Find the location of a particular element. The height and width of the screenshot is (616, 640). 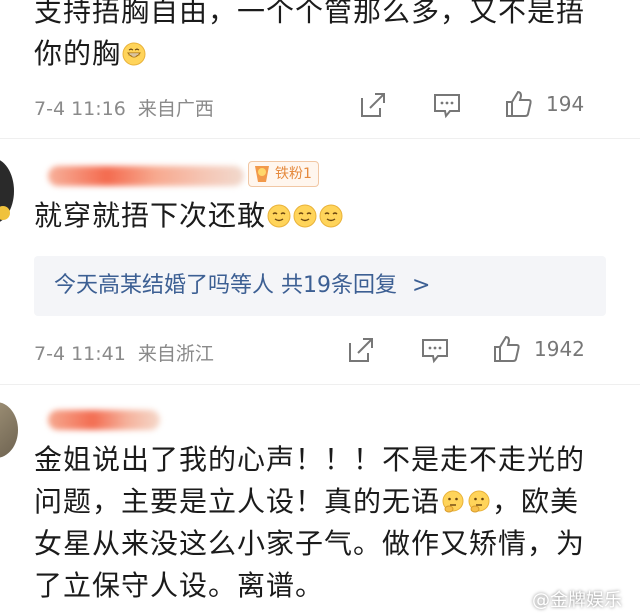

comment-1-meta: 7-4 11:16 来自广西 is located at coordinates (124, 107).